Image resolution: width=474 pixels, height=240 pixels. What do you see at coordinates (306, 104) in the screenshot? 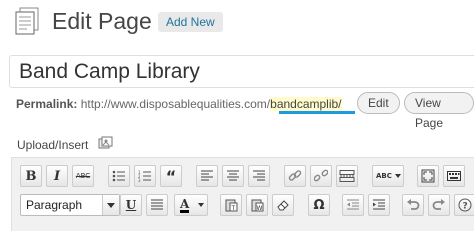
I see `permalink-slug: bandcamplib/` at bounding box center [306, 104].